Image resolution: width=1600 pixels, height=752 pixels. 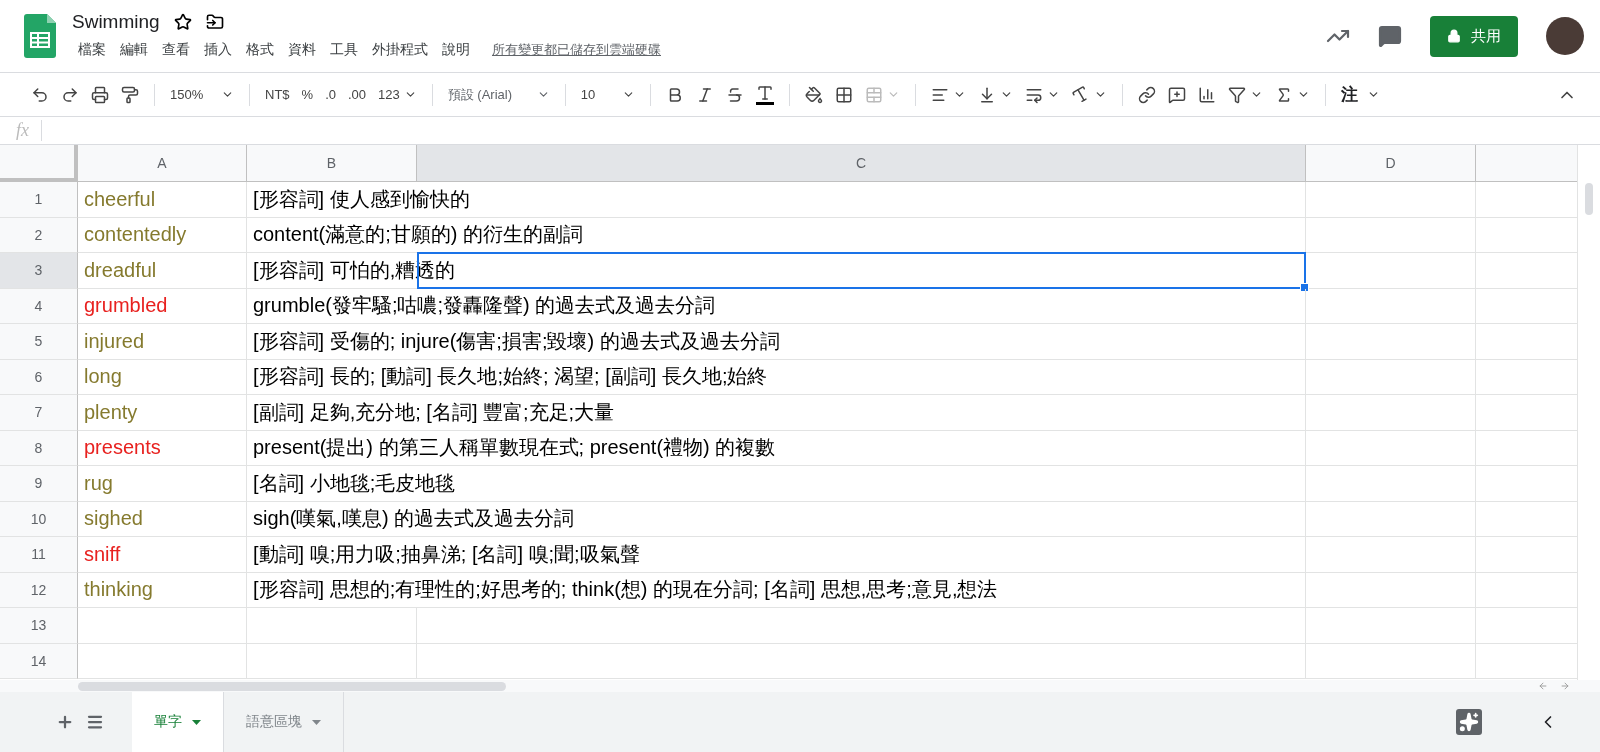 What do you see at coordinates (843, 94) in the screenshot?
I see `borders-icon` at bounding box center [843, 94].